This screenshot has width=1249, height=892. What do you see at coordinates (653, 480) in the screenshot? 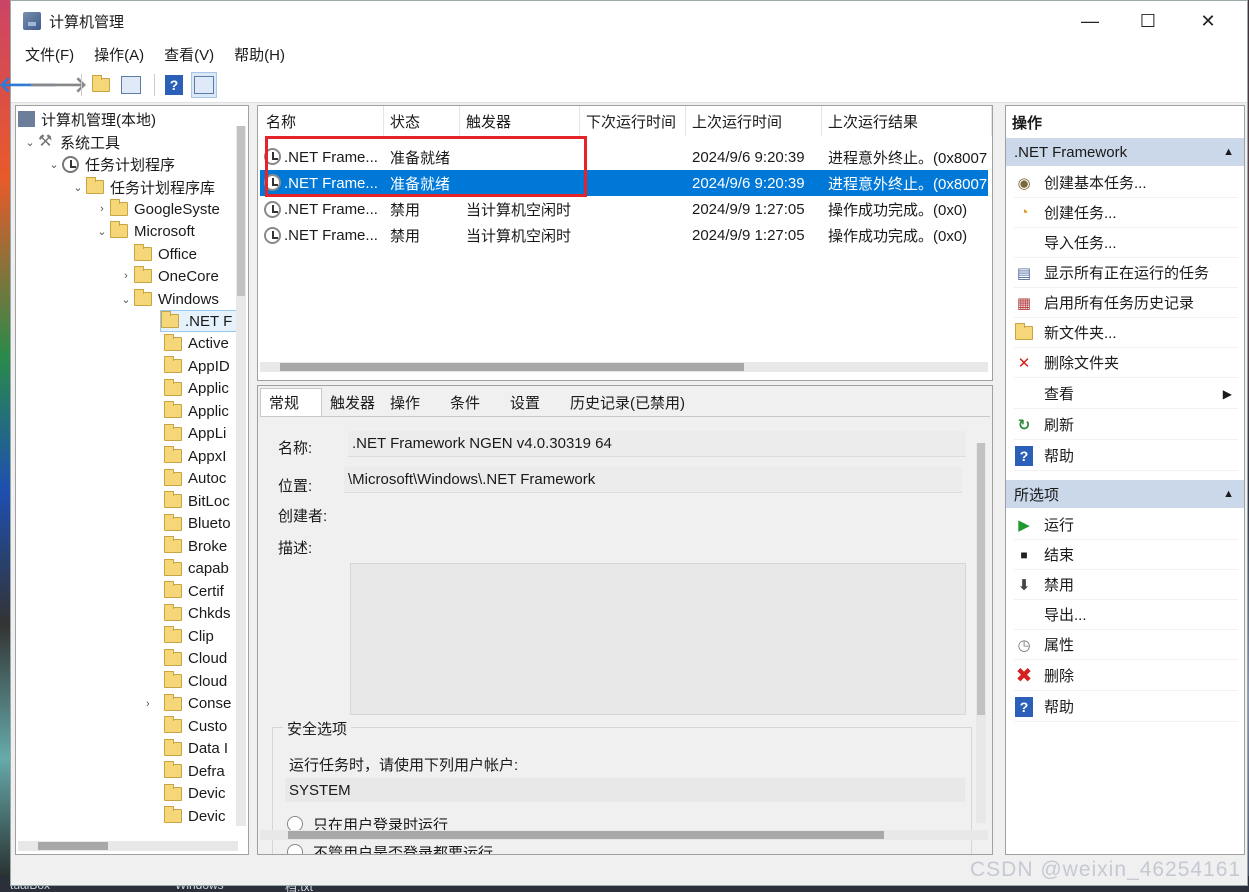
I see `task-location-field: \Microsoft\Windows\.NET Framework` at bounding box center [653, 480].